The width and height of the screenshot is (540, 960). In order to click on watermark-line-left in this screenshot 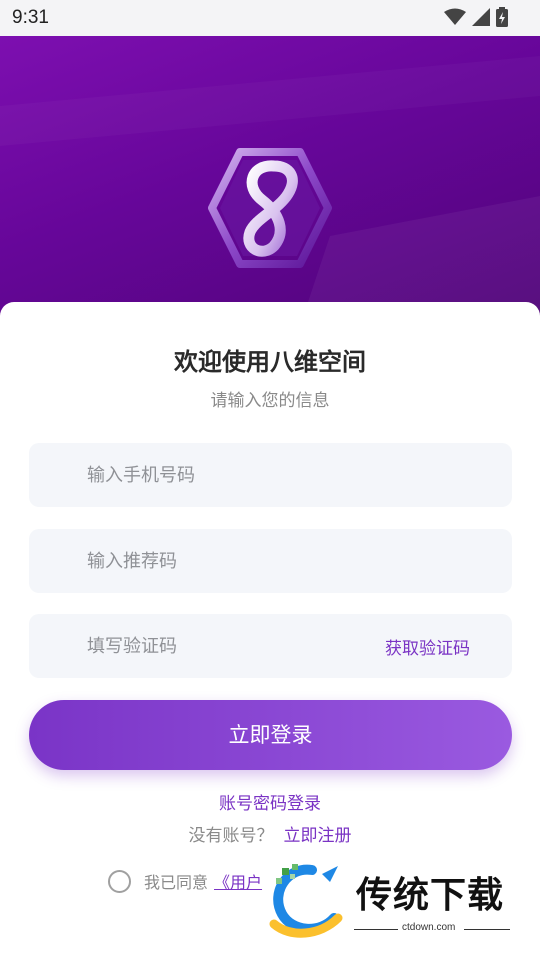, I will do `click(376, 929)`.